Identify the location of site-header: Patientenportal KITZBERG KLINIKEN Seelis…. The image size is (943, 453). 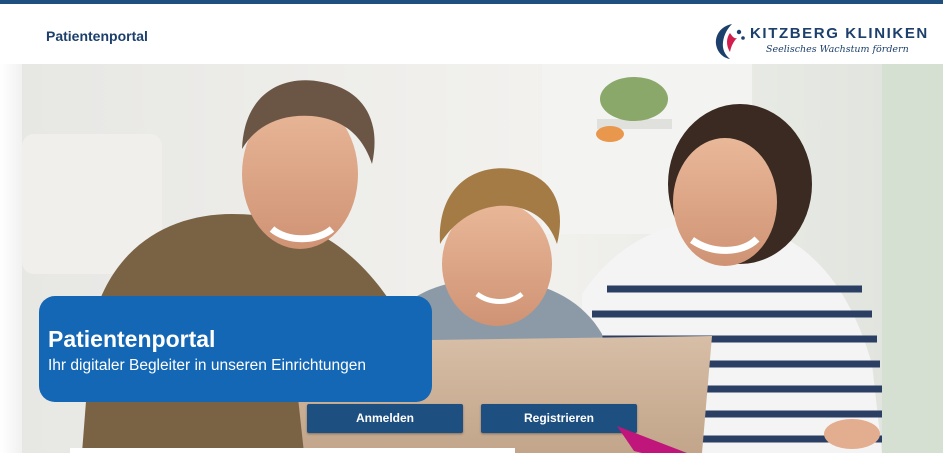
(471, 34).